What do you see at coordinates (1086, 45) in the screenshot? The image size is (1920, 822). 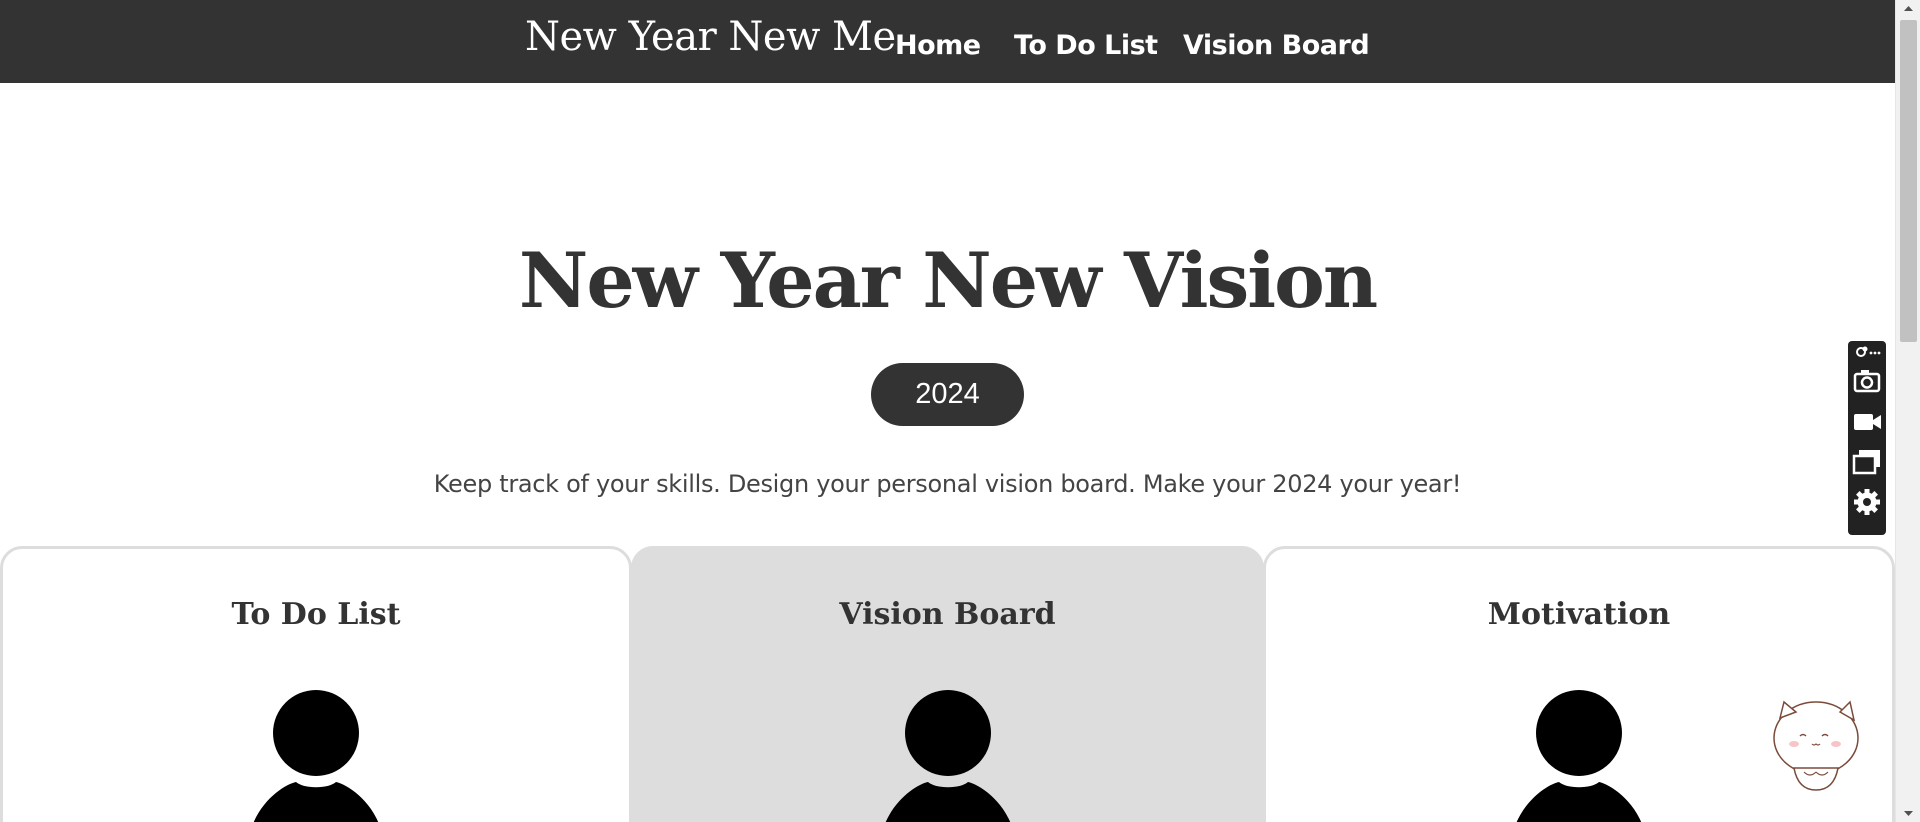 I see `nav-link-to-do-list: To Do List` at bounding box center [1086, 45].